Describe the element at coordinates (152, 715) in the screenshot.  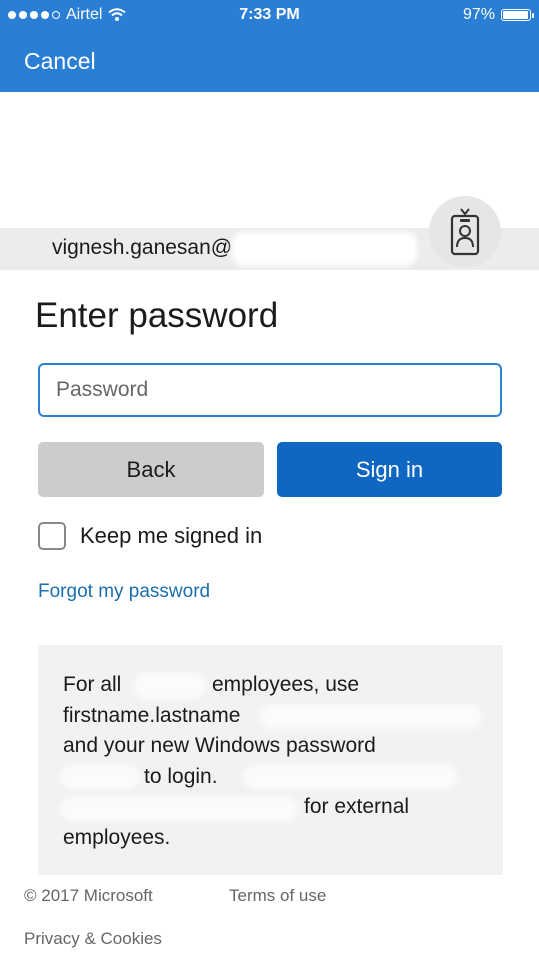
I see `info-line-2: firstname.lastname` at that location.